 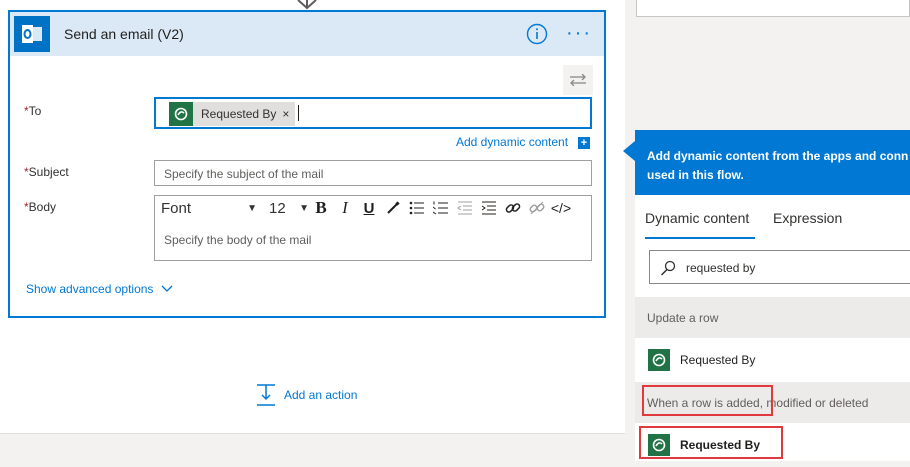 I want to click on highlight-box-item, so click(x=711, y=442).